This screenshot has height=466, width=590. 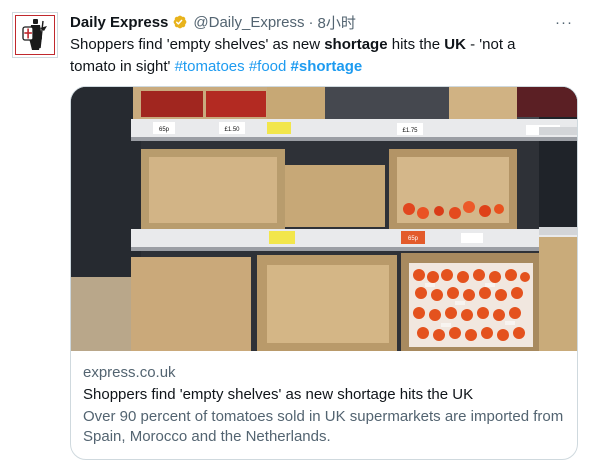 I want to click on hashtag-link: #tomatoes, so click(x=210, y=66).